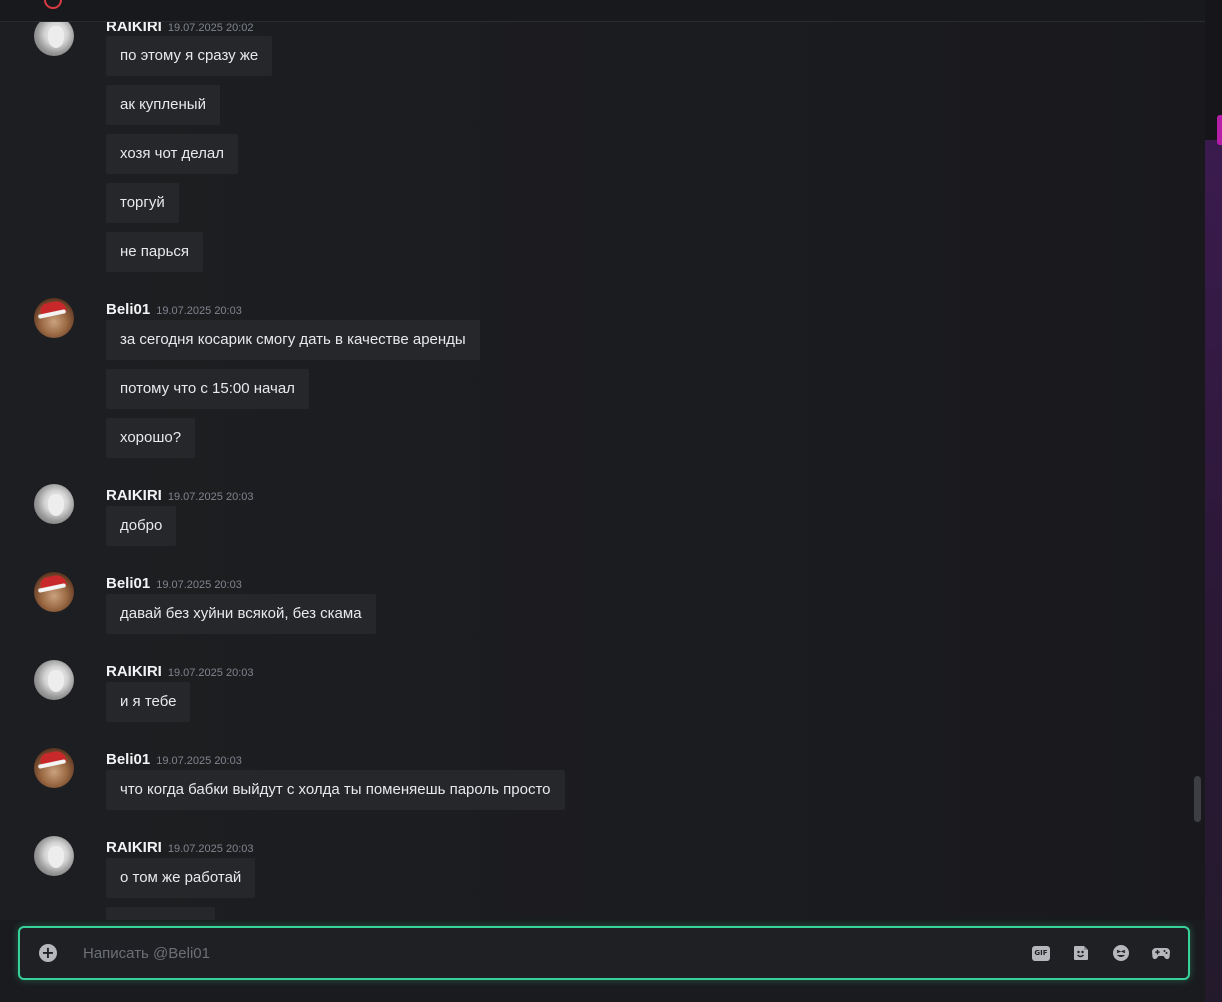 This screenshot has width=1222, height=1002. What do you see at coordinates (155, 252) in the screenshot?
I see `message-bubble: не парься` at bounding box center [155, 252].